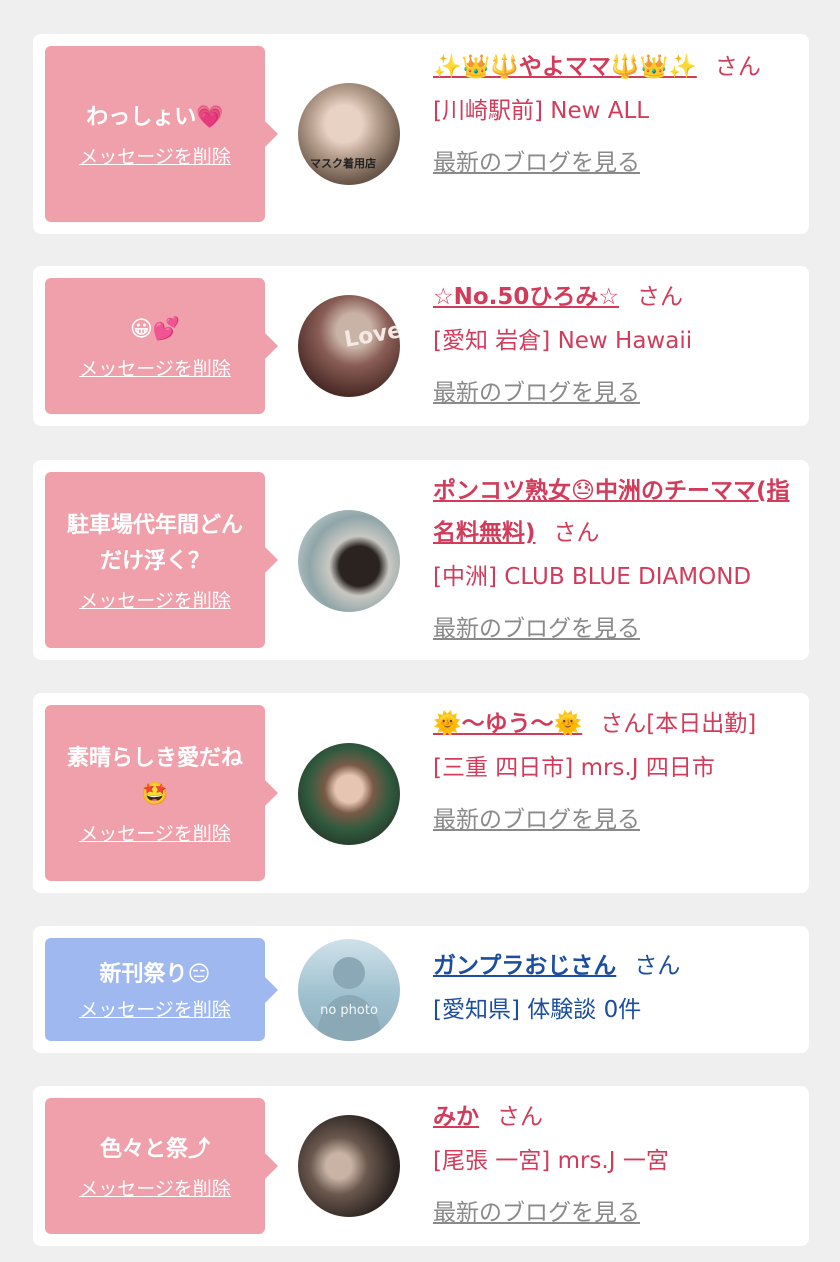 The width and height of the screenshot is (840, 1262). I want to click on message-text: 駐車場代年間どんだけ浮く？, so click(154, 543).